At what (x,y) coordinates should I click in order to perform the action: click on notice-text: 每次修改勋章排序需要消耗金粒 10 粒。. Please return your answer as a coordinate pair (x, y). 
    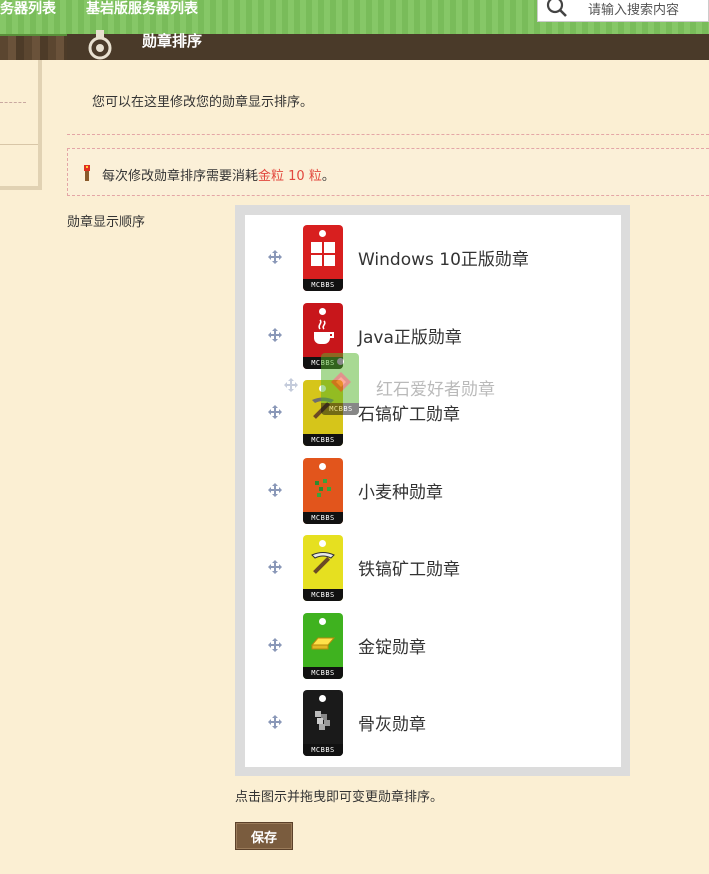
    Looking at the image, I should click on (218, 174).